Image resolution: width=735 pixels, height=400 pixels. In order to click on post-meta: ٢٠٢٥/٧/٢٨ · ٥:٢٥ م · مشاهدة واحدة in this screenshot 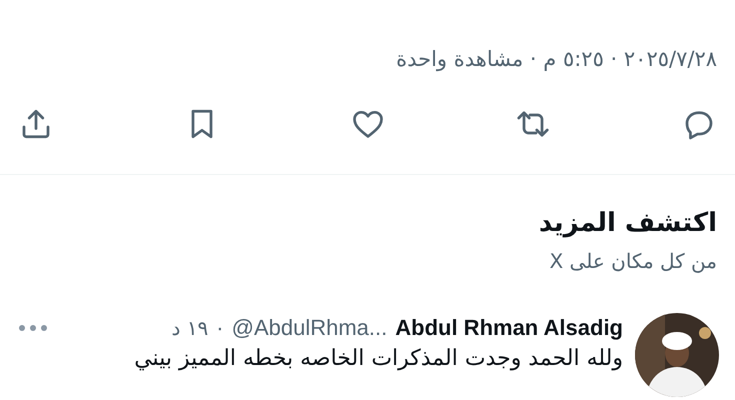, I will do `click(556, 60)`.